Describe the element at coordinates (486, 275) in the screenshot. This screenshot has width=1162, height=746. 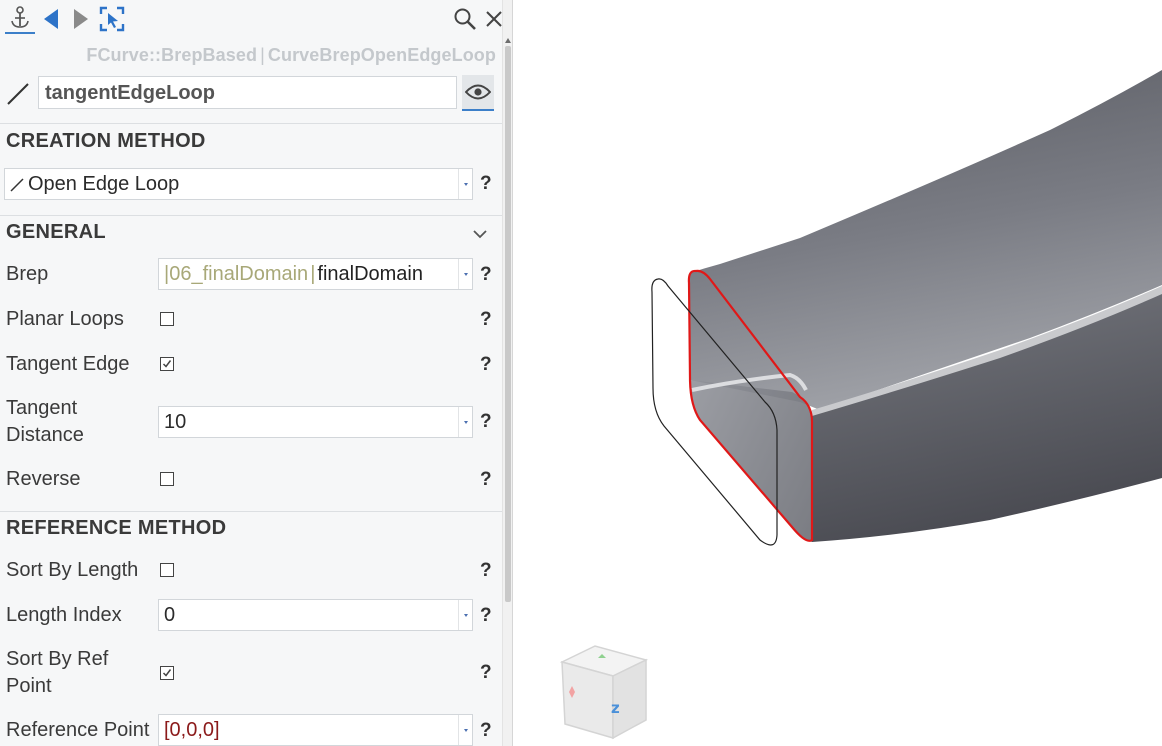
I see `brep-help: ?` at that location.